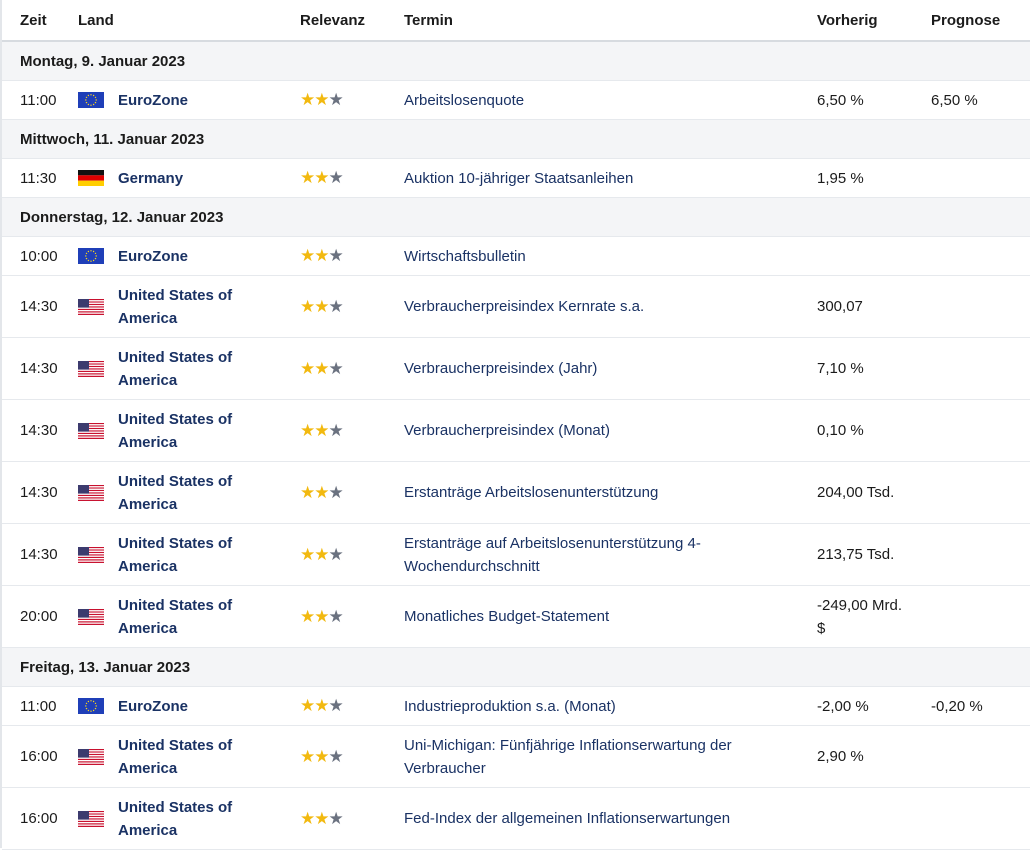 Image resolution: width=1030 pixels, height=850 pixels. Describe the element at coordinates (464, 100) in the screenshot. I see `event-termin-link: Arbeitslosenquote` at that location.